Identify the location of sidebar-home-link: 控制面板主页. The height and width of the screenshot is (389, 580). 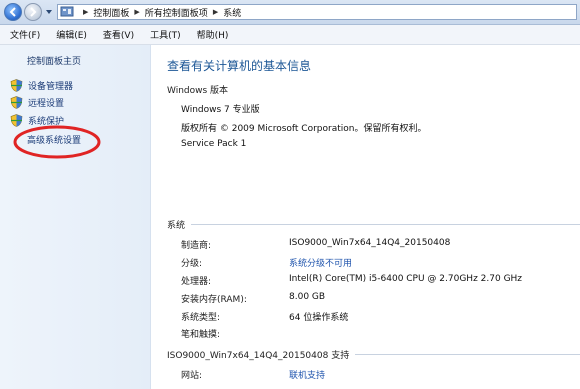
(54, 60).